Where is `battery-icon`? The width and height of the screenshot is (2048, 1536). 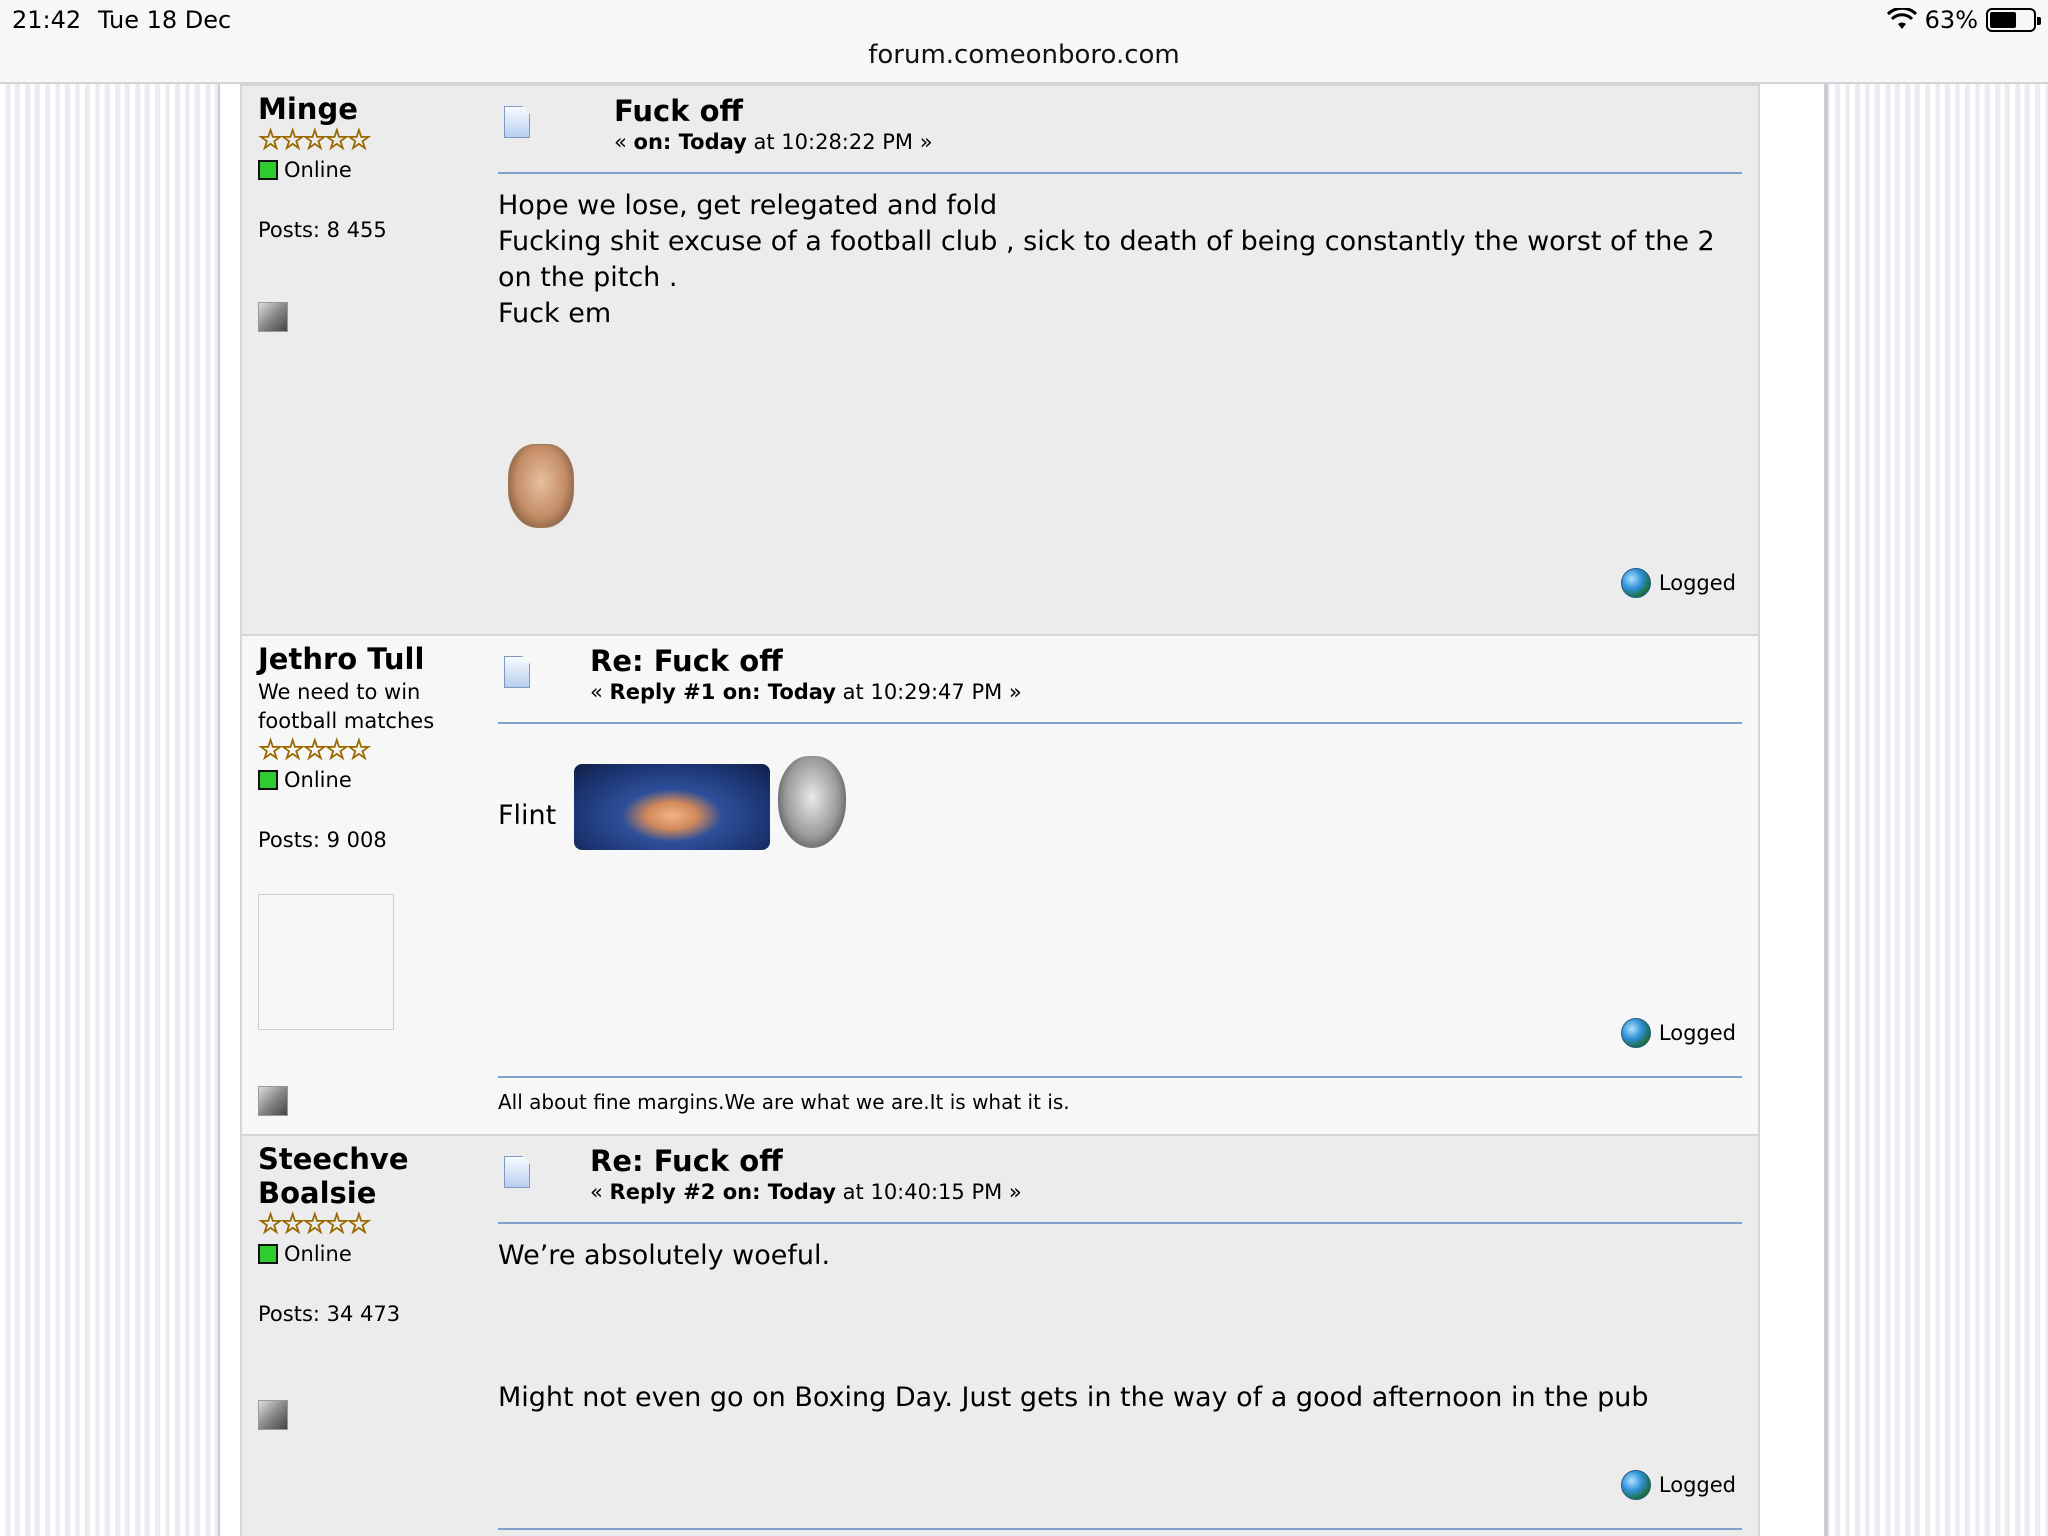 battery-icon is located at coordinates (2013, 20).